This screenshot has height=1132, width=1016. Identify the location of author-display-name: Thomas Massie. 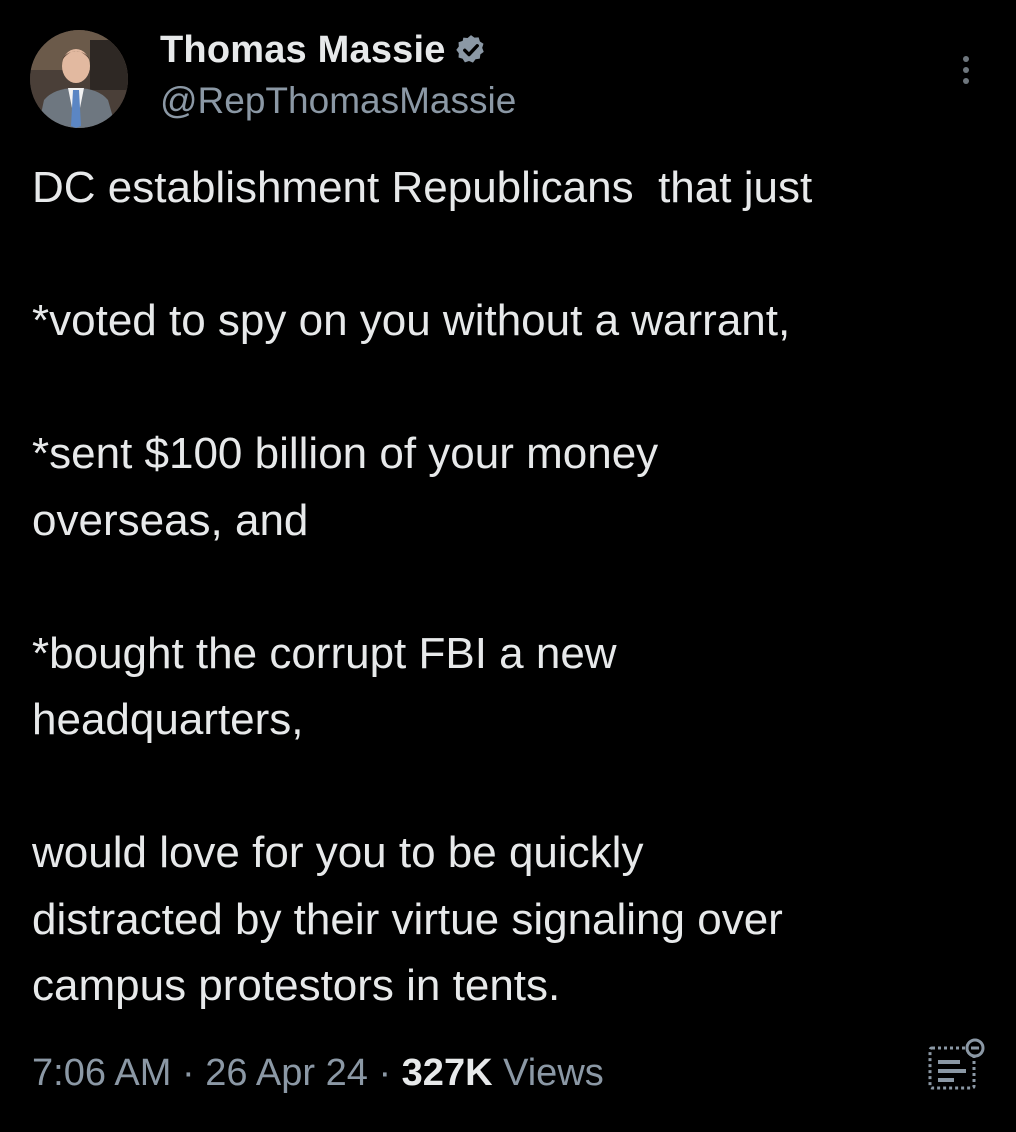
(303, 50).